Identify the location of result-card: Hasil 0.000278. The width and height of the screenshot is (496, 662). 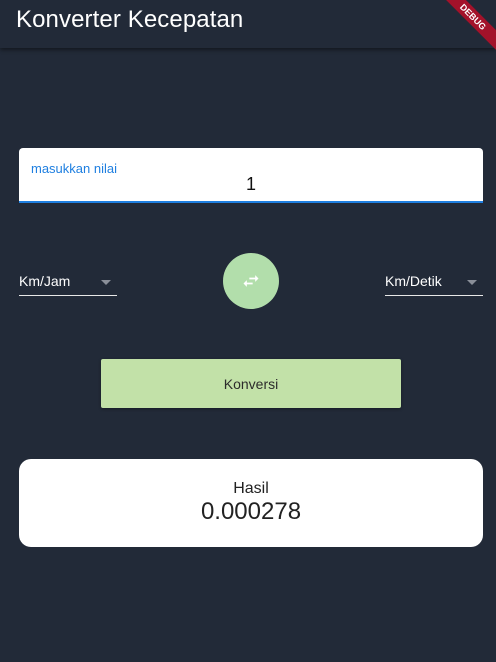
(251, 503).